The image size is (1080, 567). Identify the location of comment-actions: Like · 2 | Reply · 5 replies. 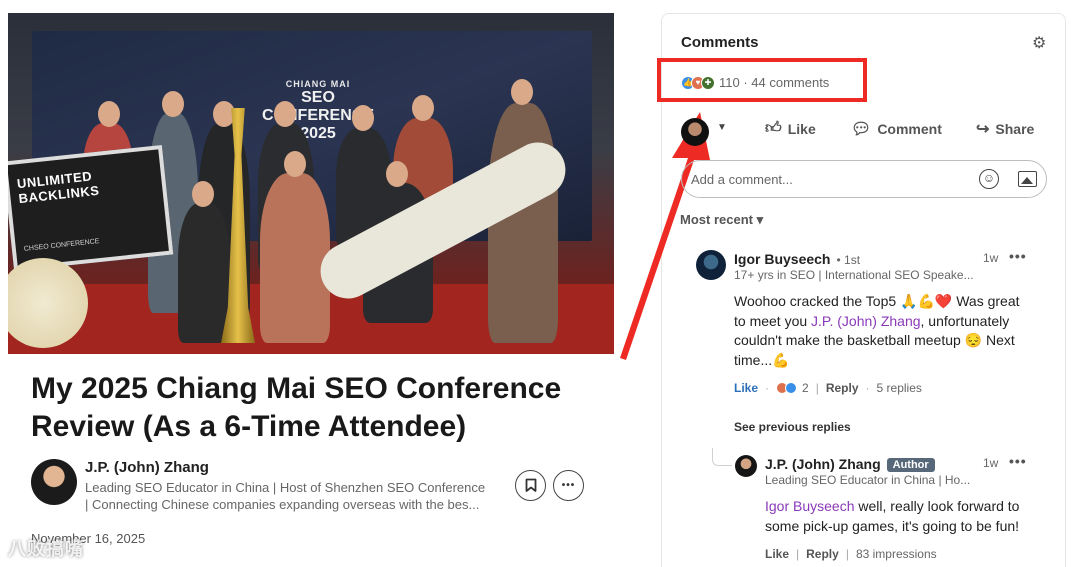
(828, 388).